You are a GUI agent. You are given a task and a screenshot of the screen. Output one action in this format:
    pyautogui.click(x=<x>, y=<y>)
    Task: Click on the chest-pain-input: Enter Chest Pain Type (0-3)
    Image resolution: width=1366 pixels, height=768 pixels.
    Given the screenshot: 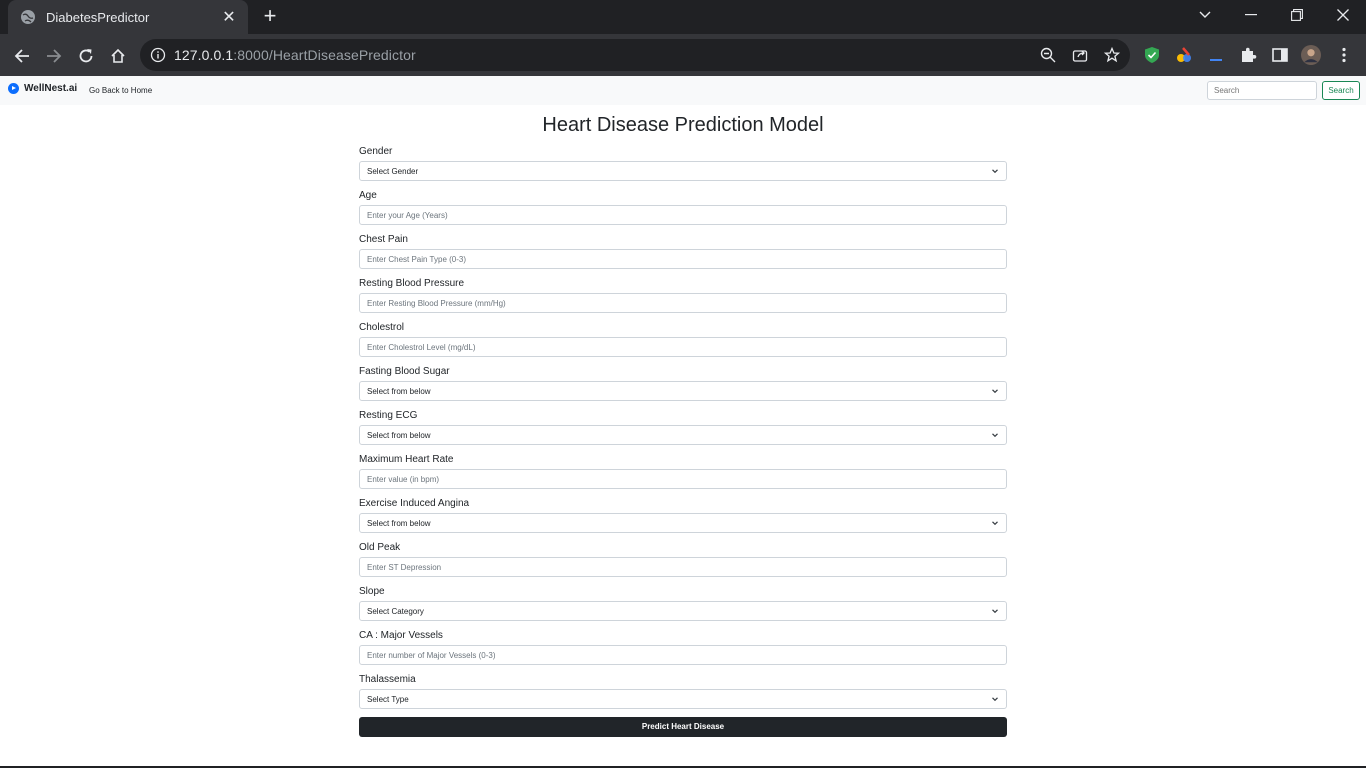 What is the action you would take?
    pyautogui.click(x=683, y=259)
    